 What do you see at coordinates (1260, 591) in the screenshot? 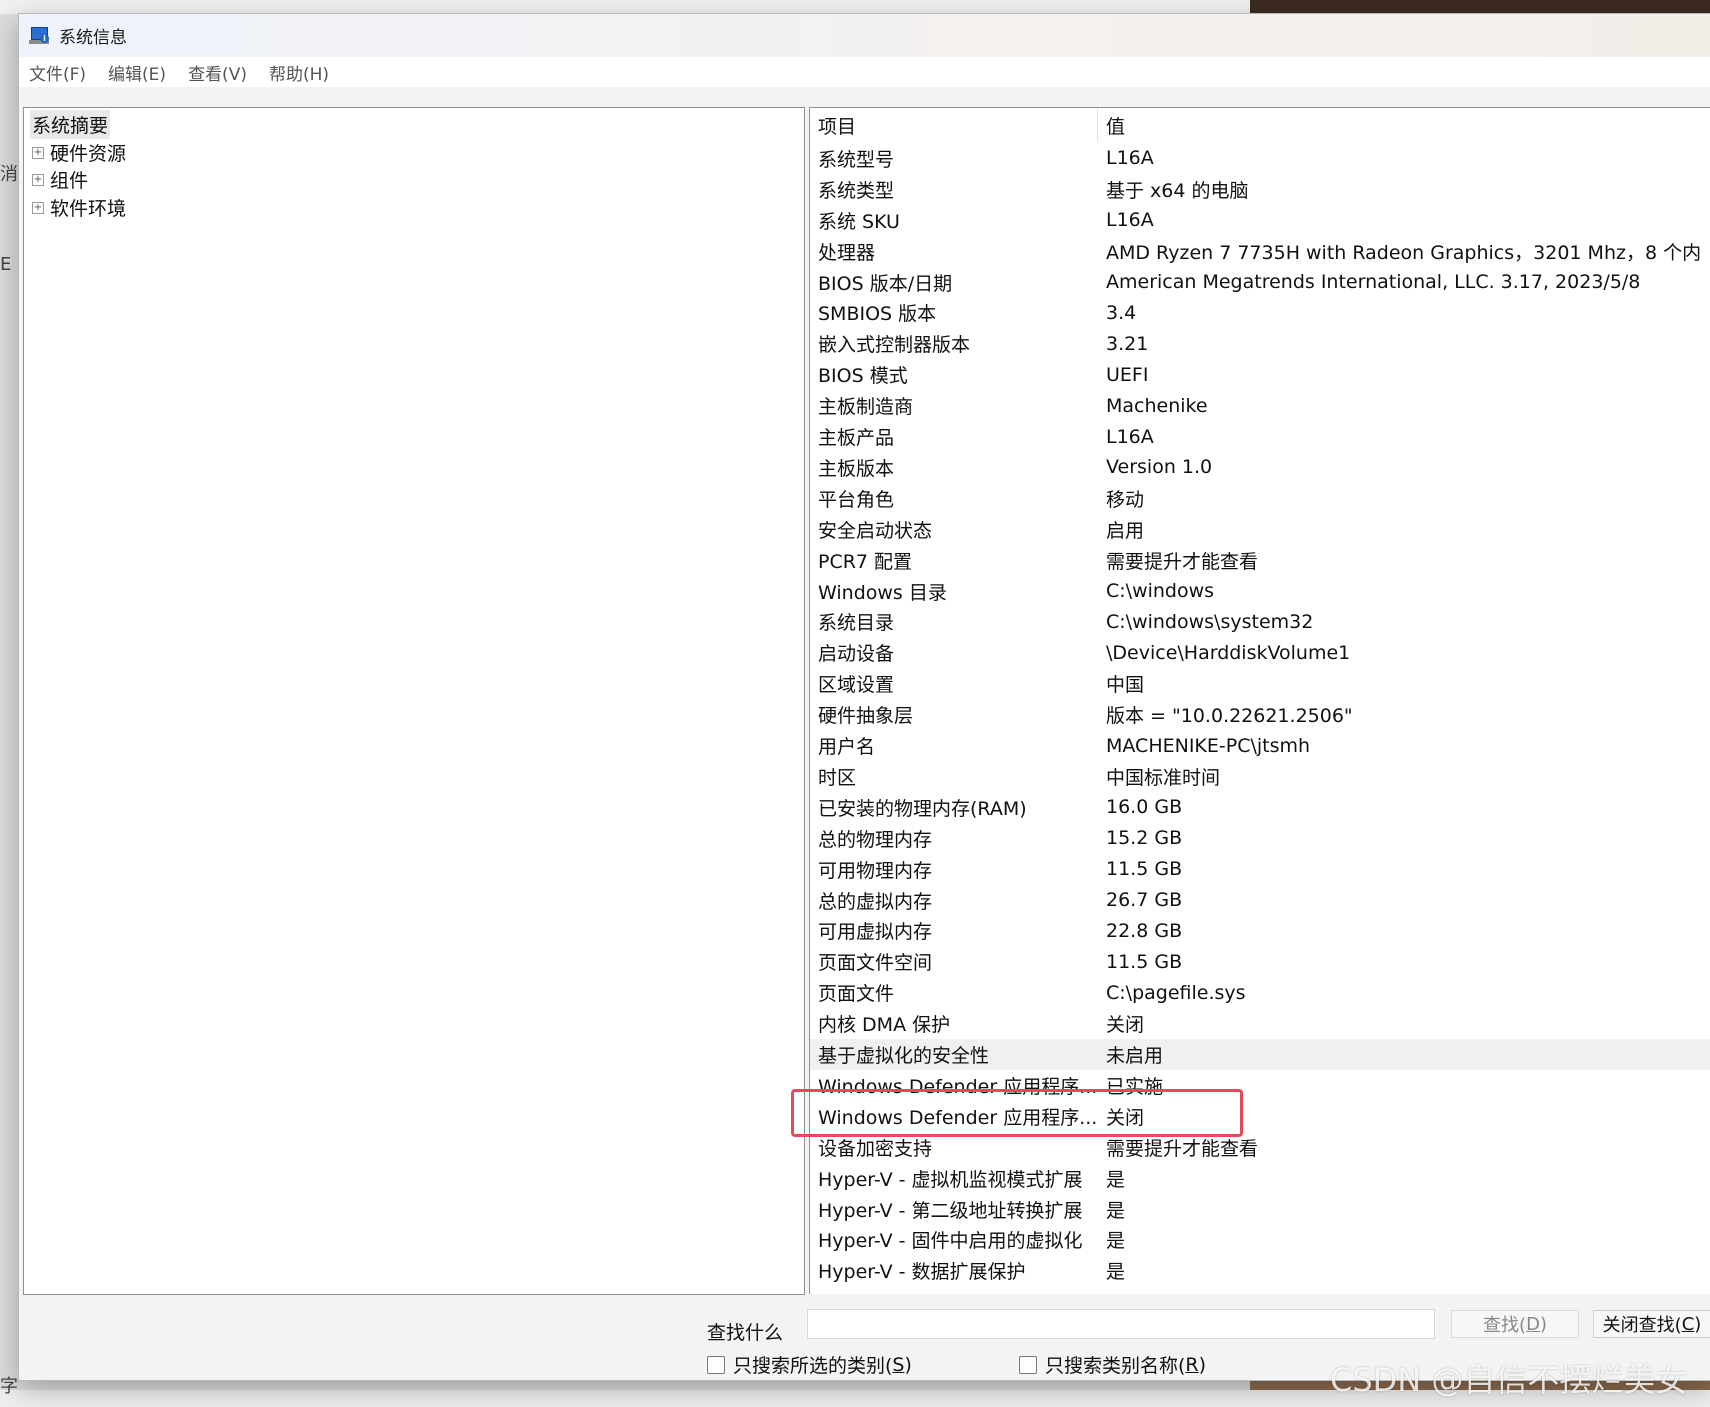
I see `table-row: Windows 目录 C:\windows` at bounding box center [1260, 591].